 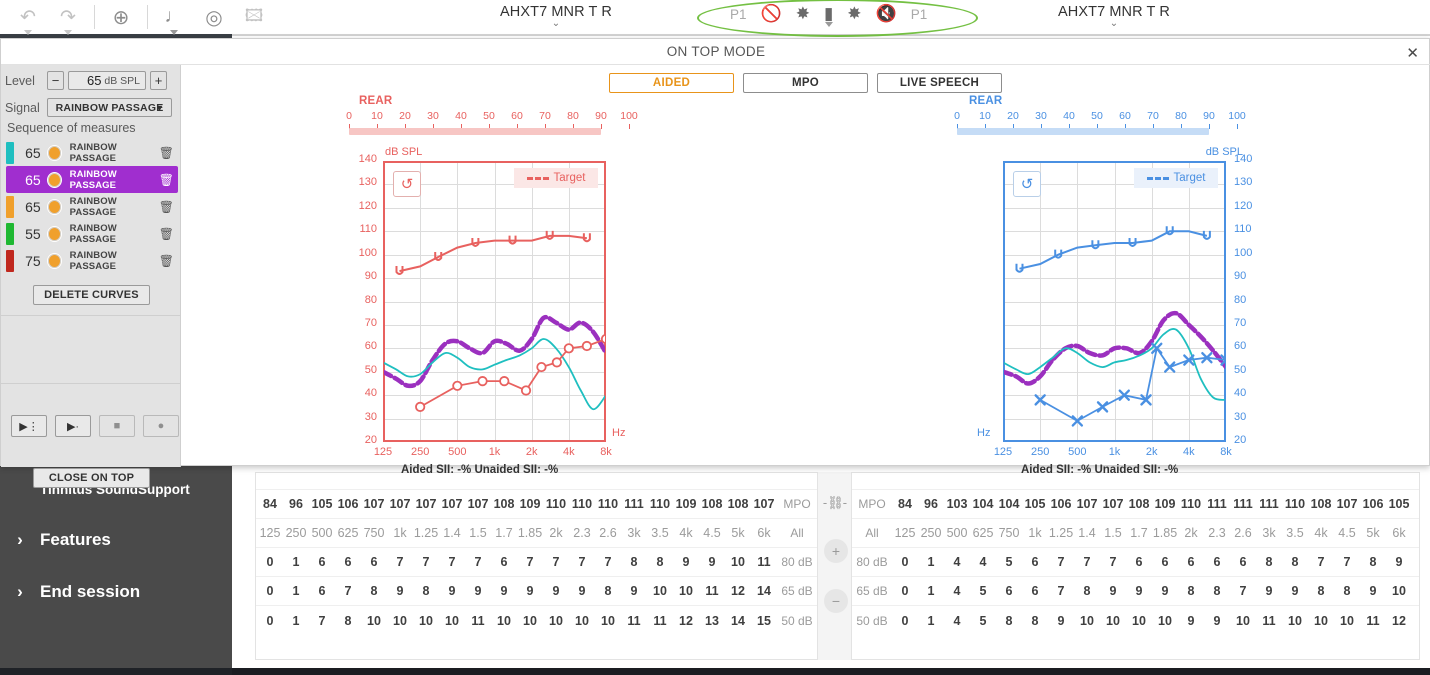 I want to click on record-button: ●, so click(x=161, y=426).